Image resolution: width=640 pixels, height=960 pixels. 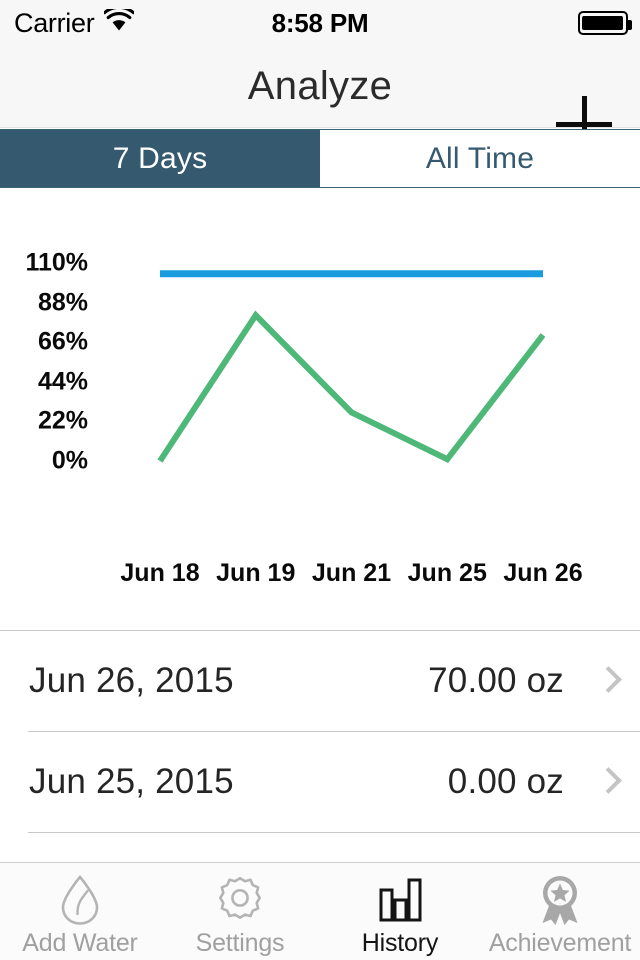 I want to click on x-axis-tick-label: Jun 25, so click(x=447, y=573).